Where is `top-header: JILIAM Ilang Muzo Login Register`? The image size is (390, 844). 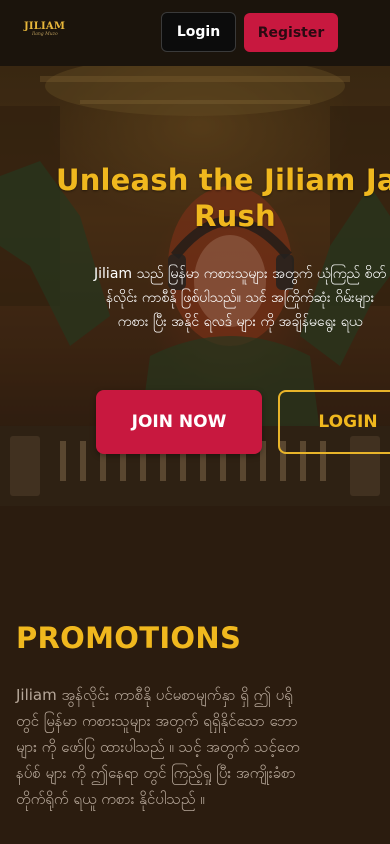 top-header: JILIAM Ilang Muzo Login Register is located at coordinates (195, 33).